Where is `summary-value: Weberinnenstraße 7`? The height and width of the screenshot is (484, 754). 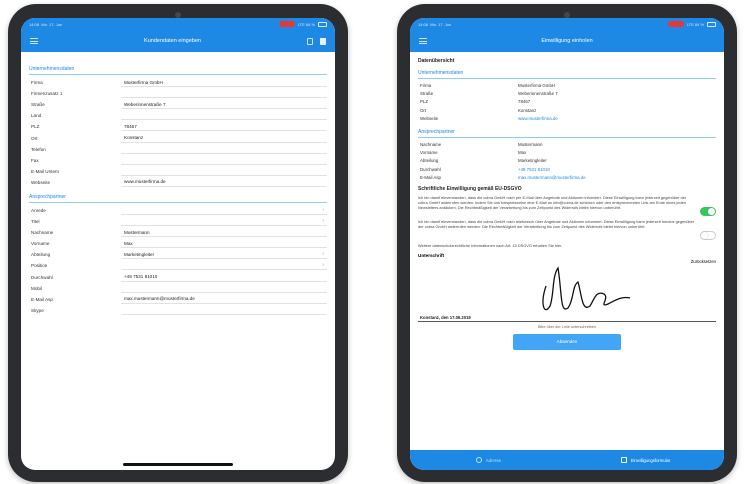 summary-value: Weberinnenstraße 7 is located at coordinates (538, 94).